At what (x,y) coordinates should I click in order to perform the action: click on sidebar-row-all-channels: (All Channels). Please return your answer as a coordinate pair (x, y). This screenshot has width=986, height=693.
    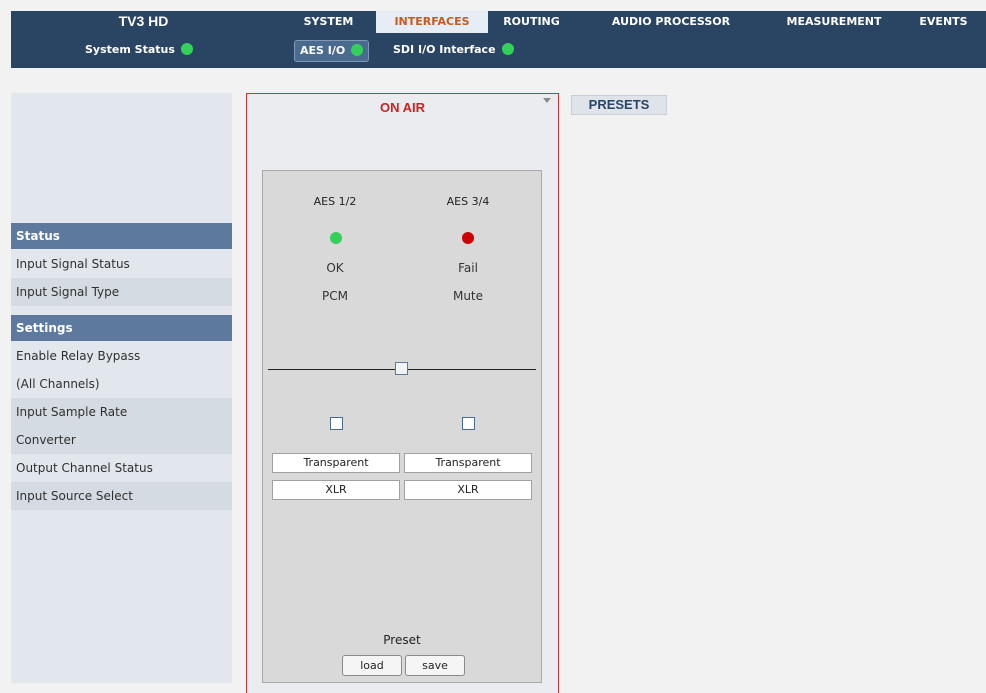
    Looking at the image, I should click on (58, 384).